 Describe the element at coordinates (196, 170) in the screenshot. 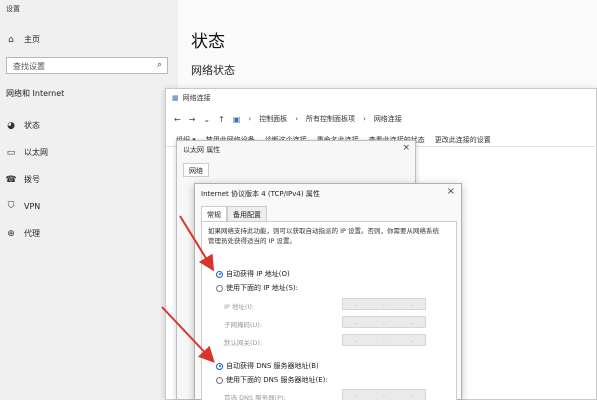

I see `tab-network: 网络` at that location.